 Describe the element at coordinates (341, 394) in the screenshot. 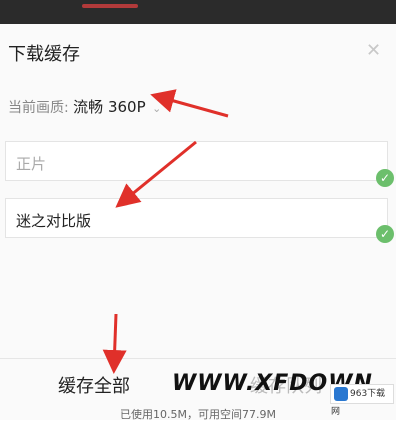

I see `site-logo-icon` at that location.